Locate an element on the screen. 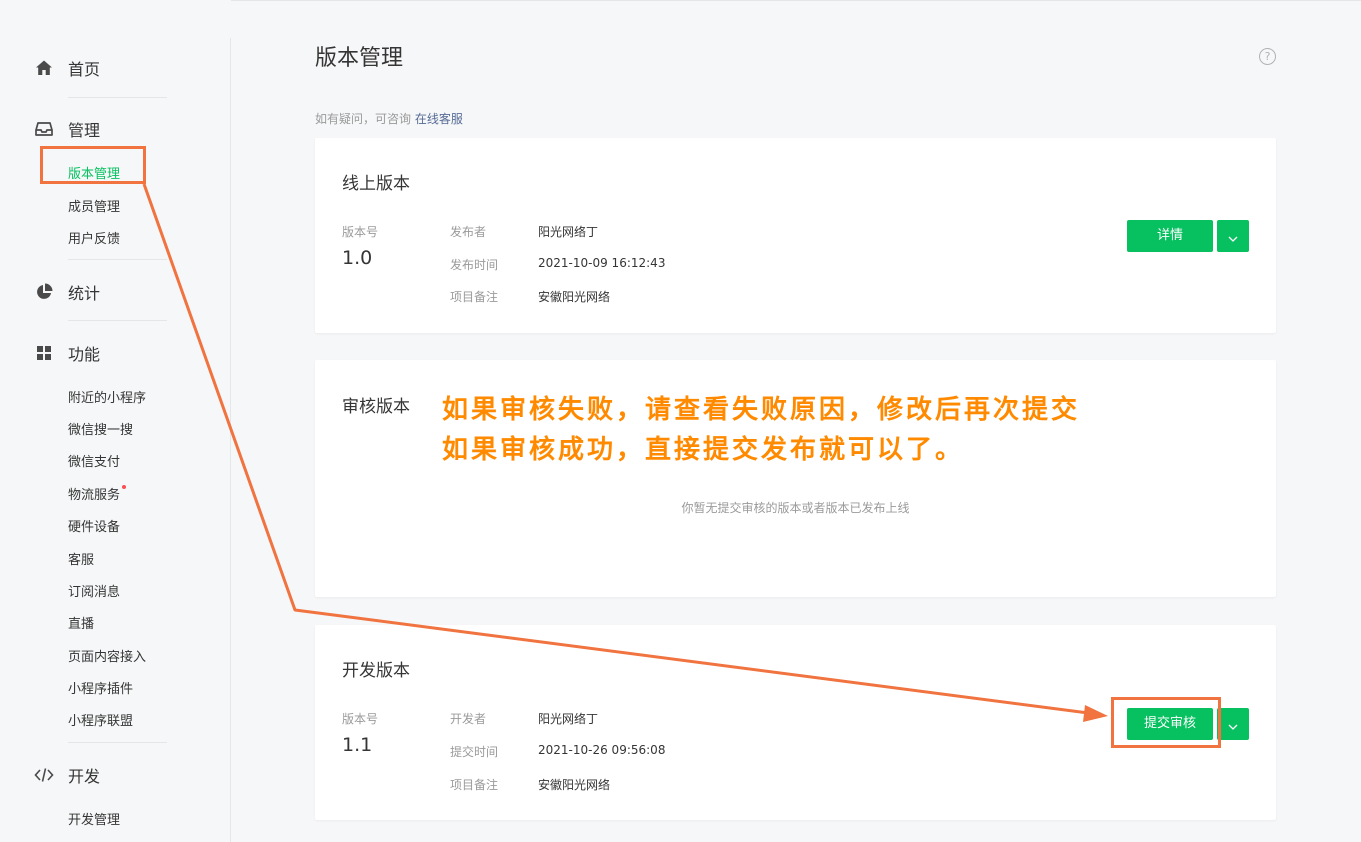 The width and height of the screenshot is (1361, 842). help-hint: 如有疑问，可咨询 在线客服 is located at coordinates (389, 118).